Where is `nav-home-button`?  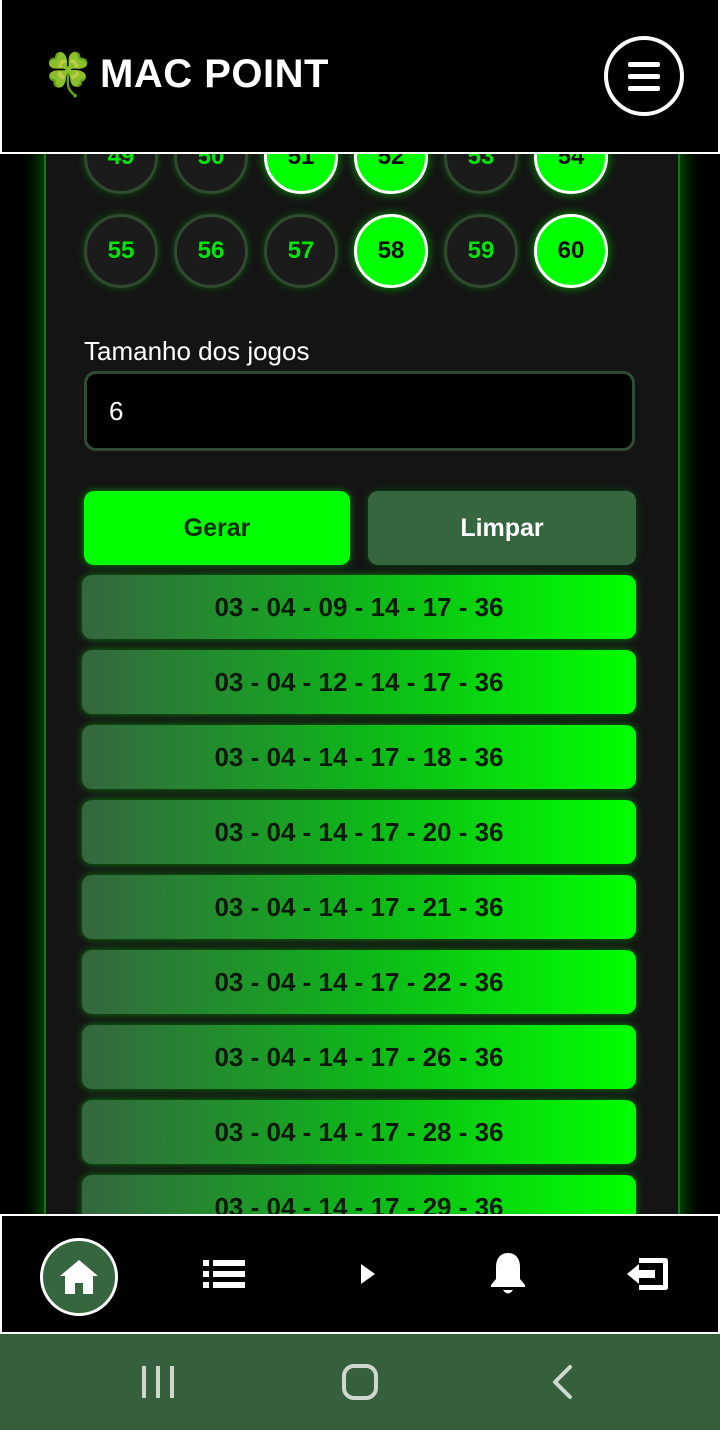
nav-home-button is located at coordinates (79, 1277).